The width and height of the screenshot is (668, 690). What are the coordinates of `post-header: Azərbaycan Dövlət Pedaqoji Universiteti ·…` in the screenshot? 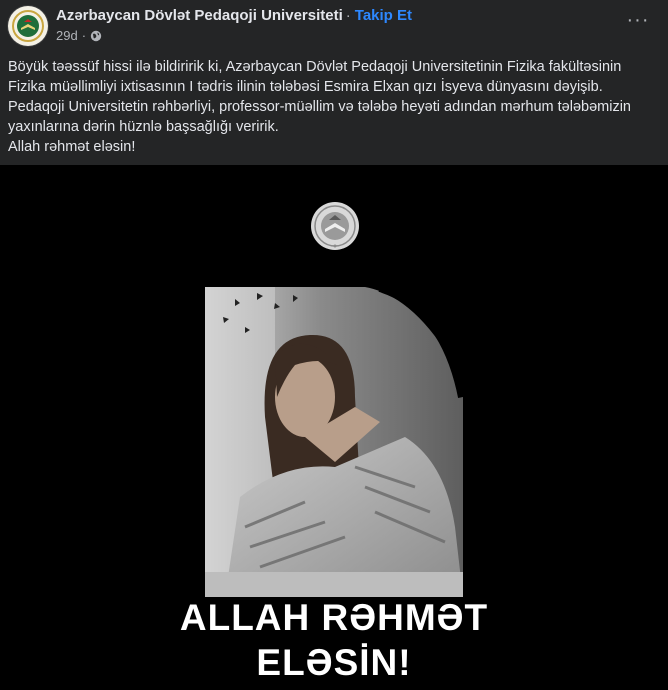 It's located at (334, 26).